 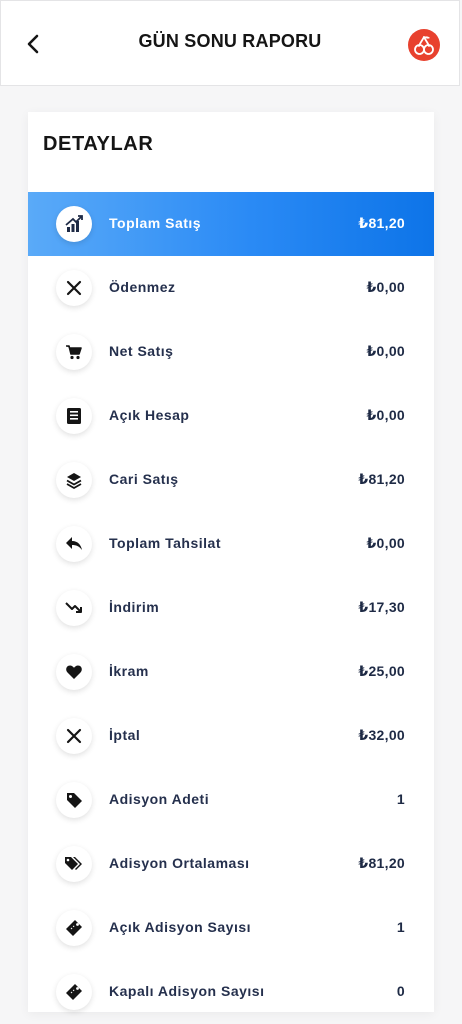 I want to click on card-title: DETAYLAR, so click(x=98, y=144).